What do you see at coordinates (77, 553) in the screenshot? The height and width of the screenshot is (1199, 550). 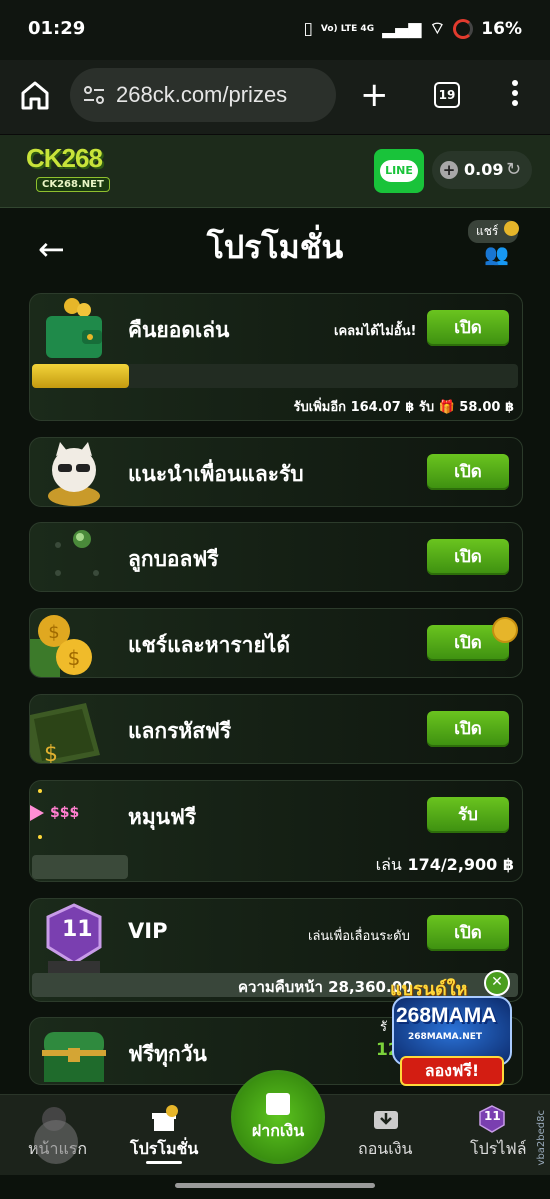 I see `ball-icon` at bounding box center [77, 553].